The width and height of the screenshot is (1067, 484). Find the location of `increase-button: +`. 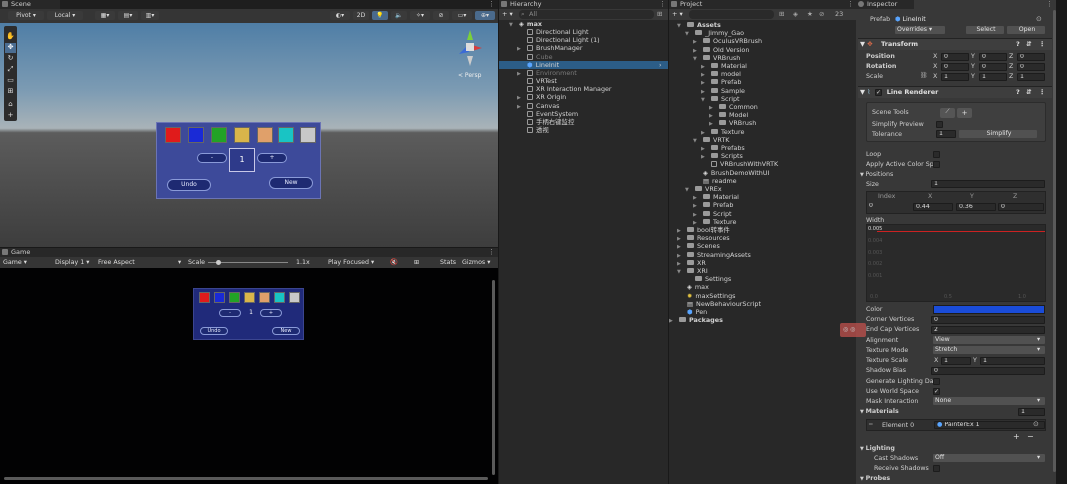

increase-button: + is located at coordinates (272, 158).